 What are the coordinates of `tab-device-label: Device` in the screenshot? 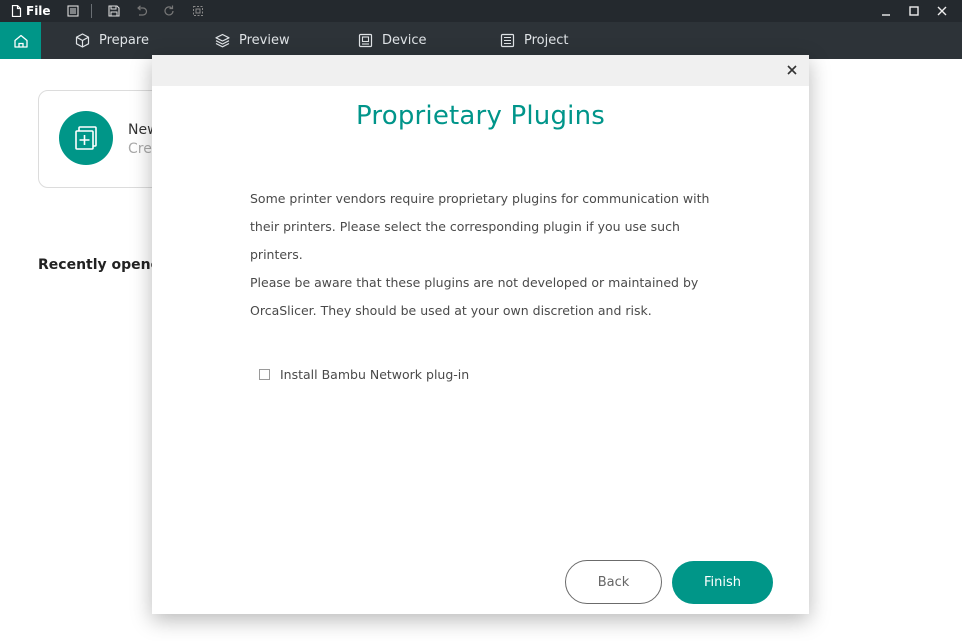 It's located at (404, 40).